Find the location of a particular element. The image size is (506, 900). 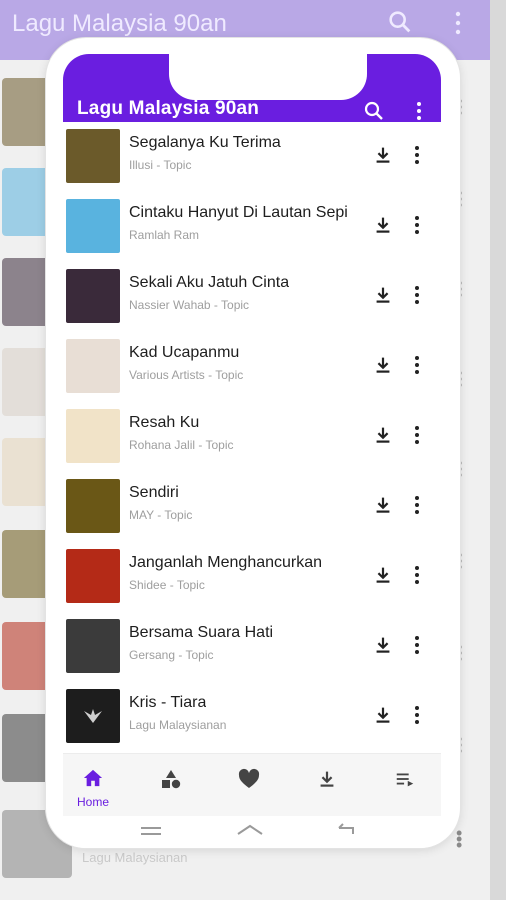

song-row: Resah Ku Rohana Jalil - Topic is located at coordinates (252, 437).